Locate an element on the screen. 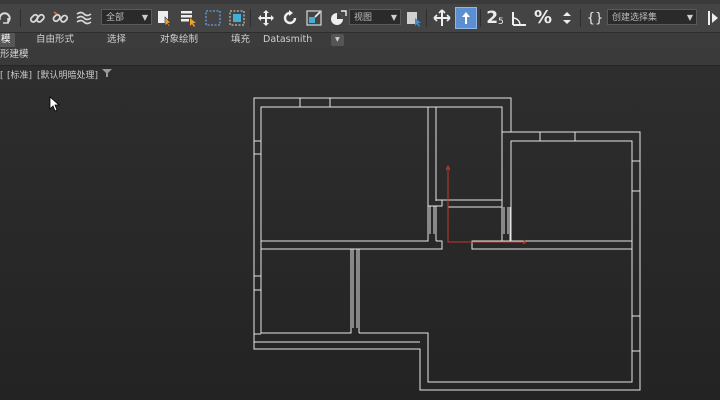  place-icon is located at coordinates (338, 18).